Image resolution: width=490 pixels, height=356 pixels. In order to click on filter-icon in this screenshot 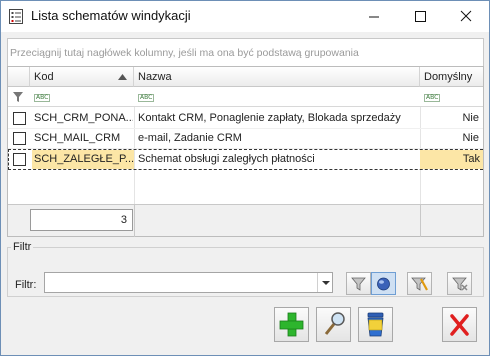, I will do `click(358, 284)`.